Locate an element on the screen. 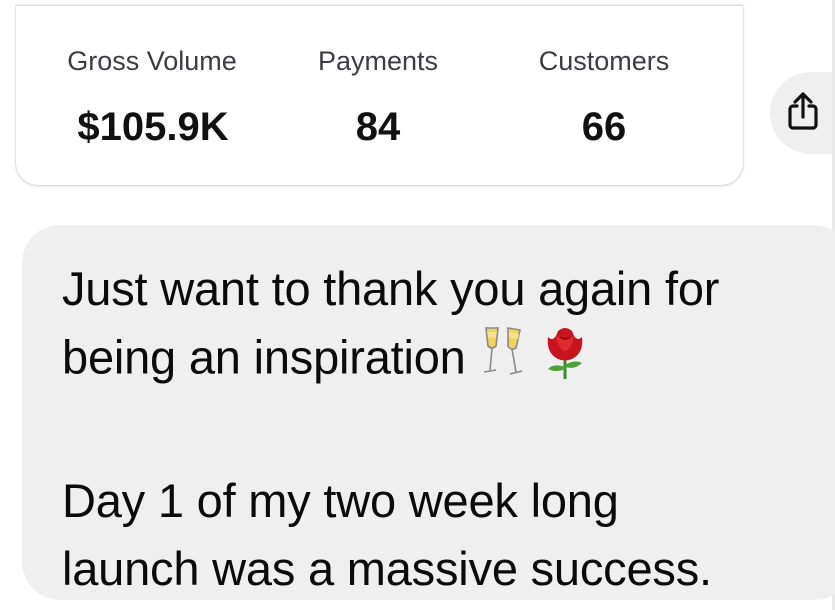  share-icon is located at coordinates (803, 113).